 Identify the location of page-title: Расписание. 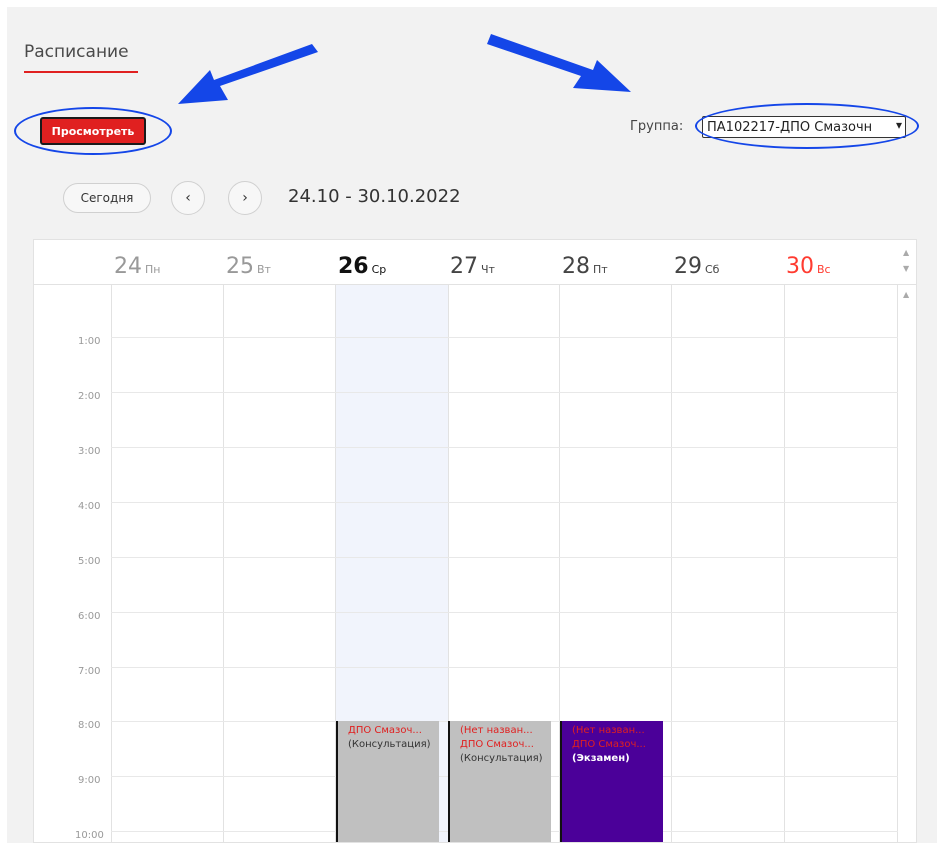
(76, 52).